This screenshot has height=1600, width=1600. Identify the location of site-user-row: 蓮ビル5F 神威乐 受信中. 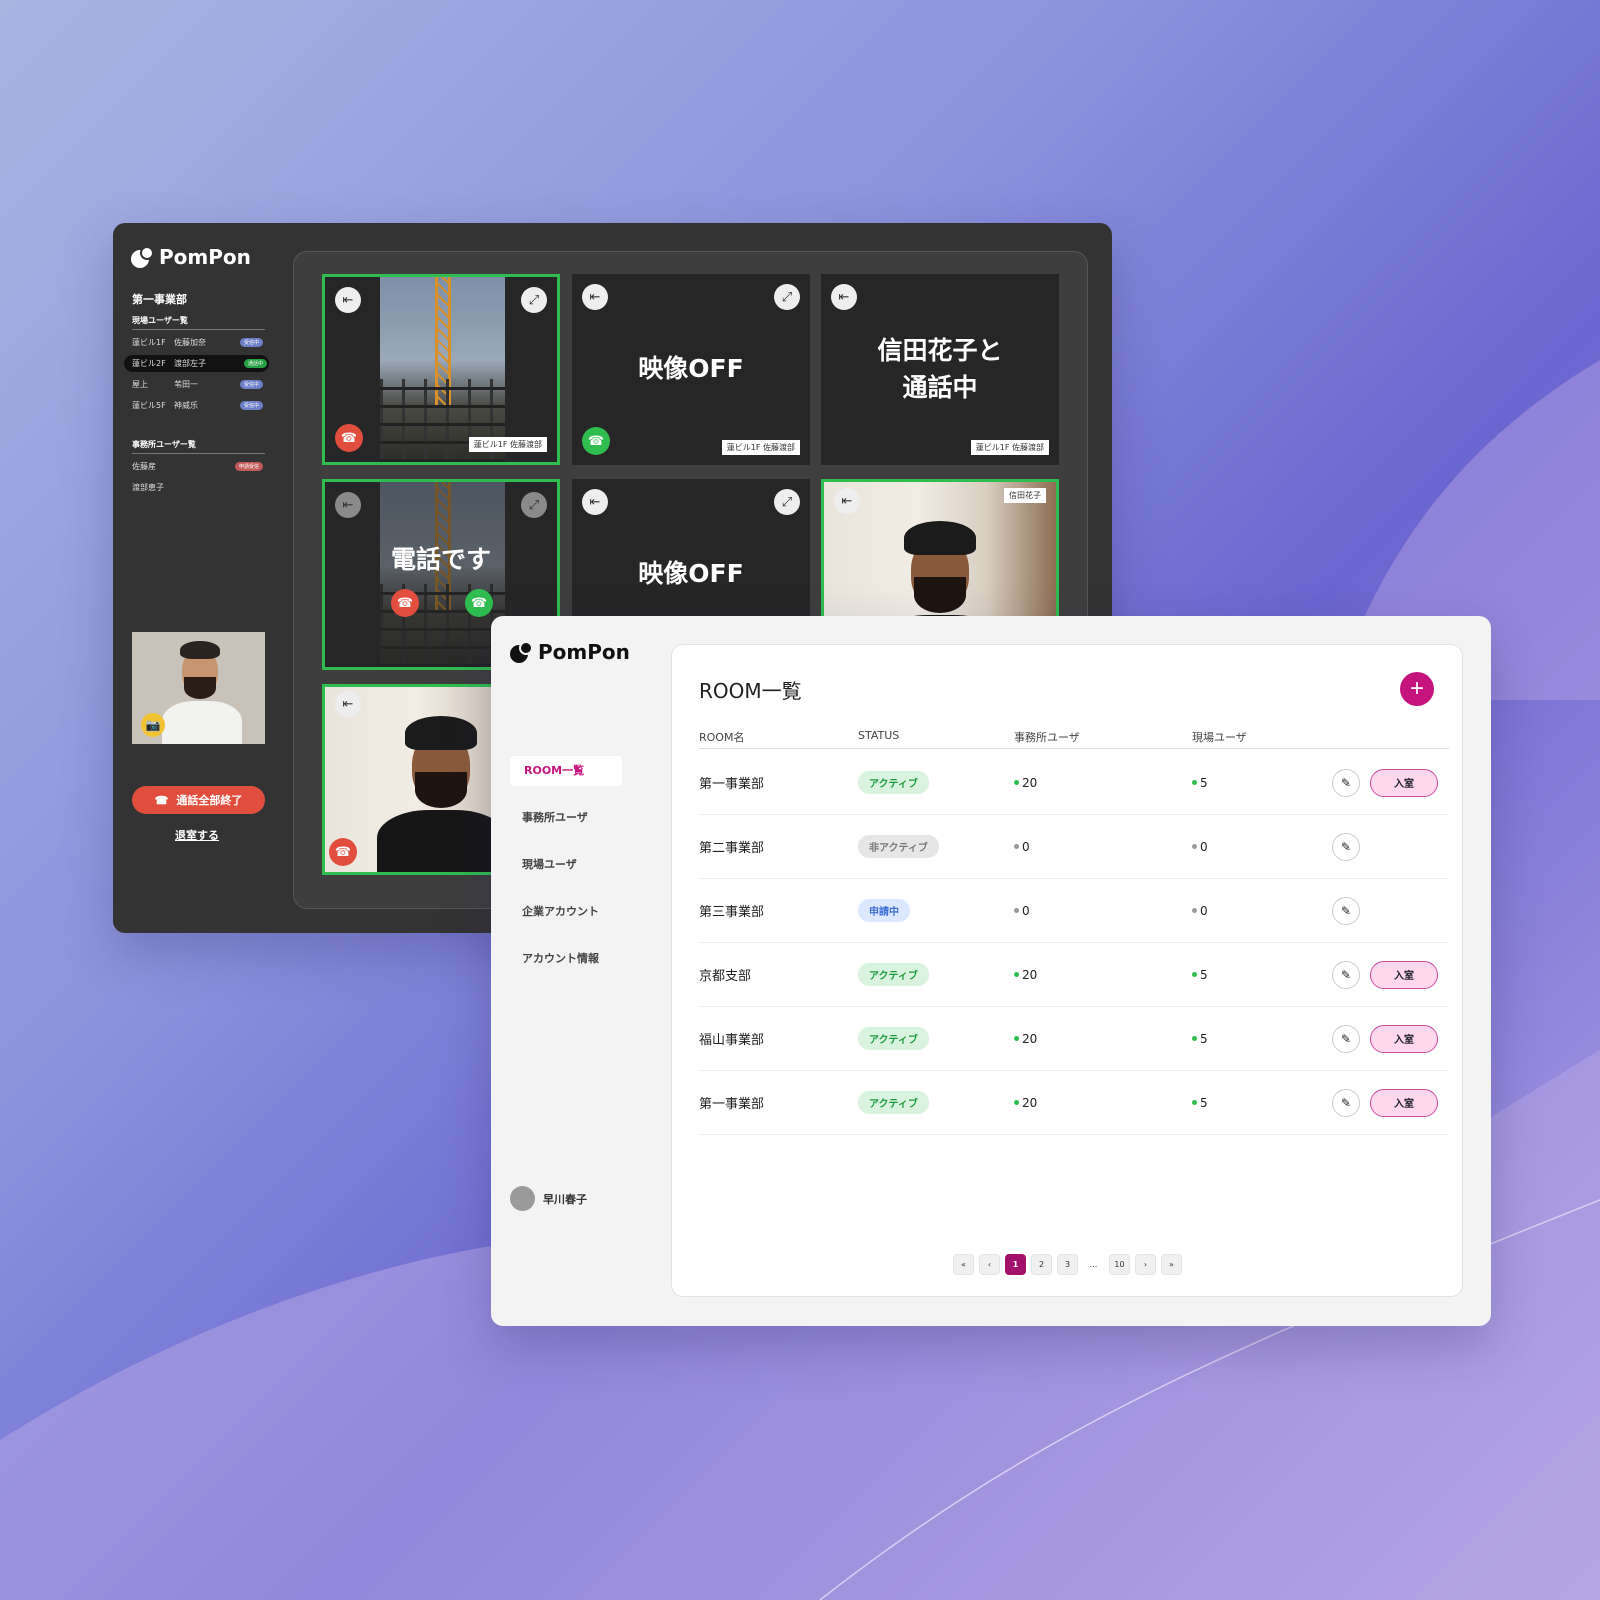
(198, 405).